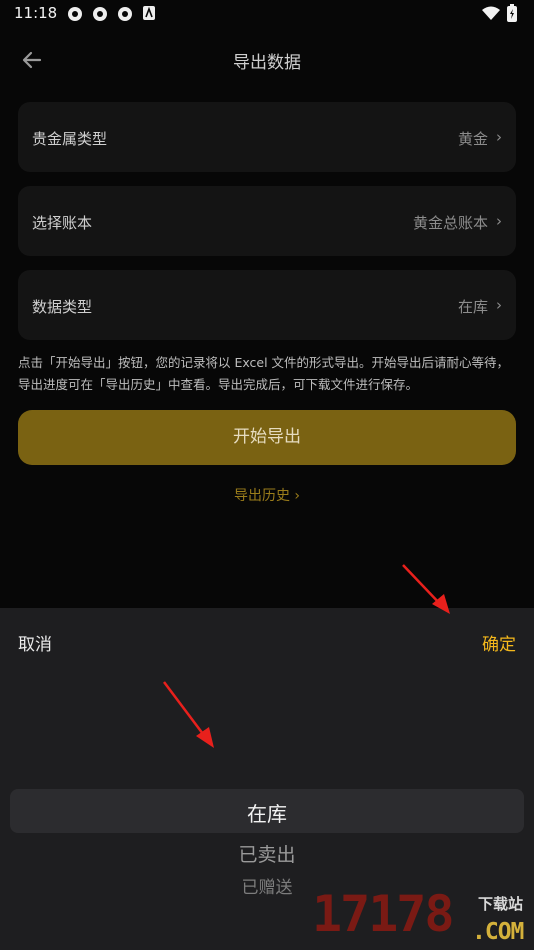  Describe the element at coordinates (149, 13) in the screenshot. I see `app-notification-icon` at that location.